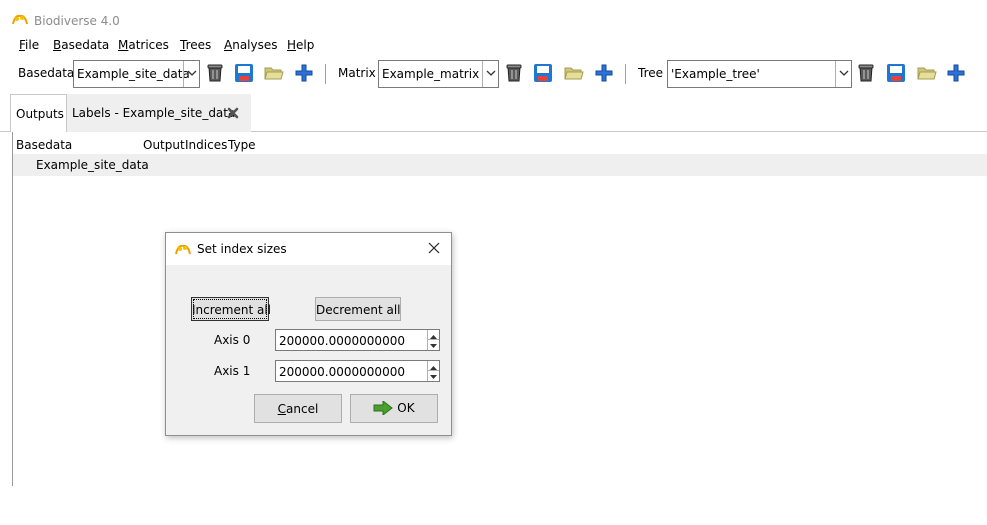 This screenshot has height=525, width=987. What do you see at coordinates (500, 165) in the screenshot?
I see `table-row: Example_site_data` at bounding box center [500, 165].